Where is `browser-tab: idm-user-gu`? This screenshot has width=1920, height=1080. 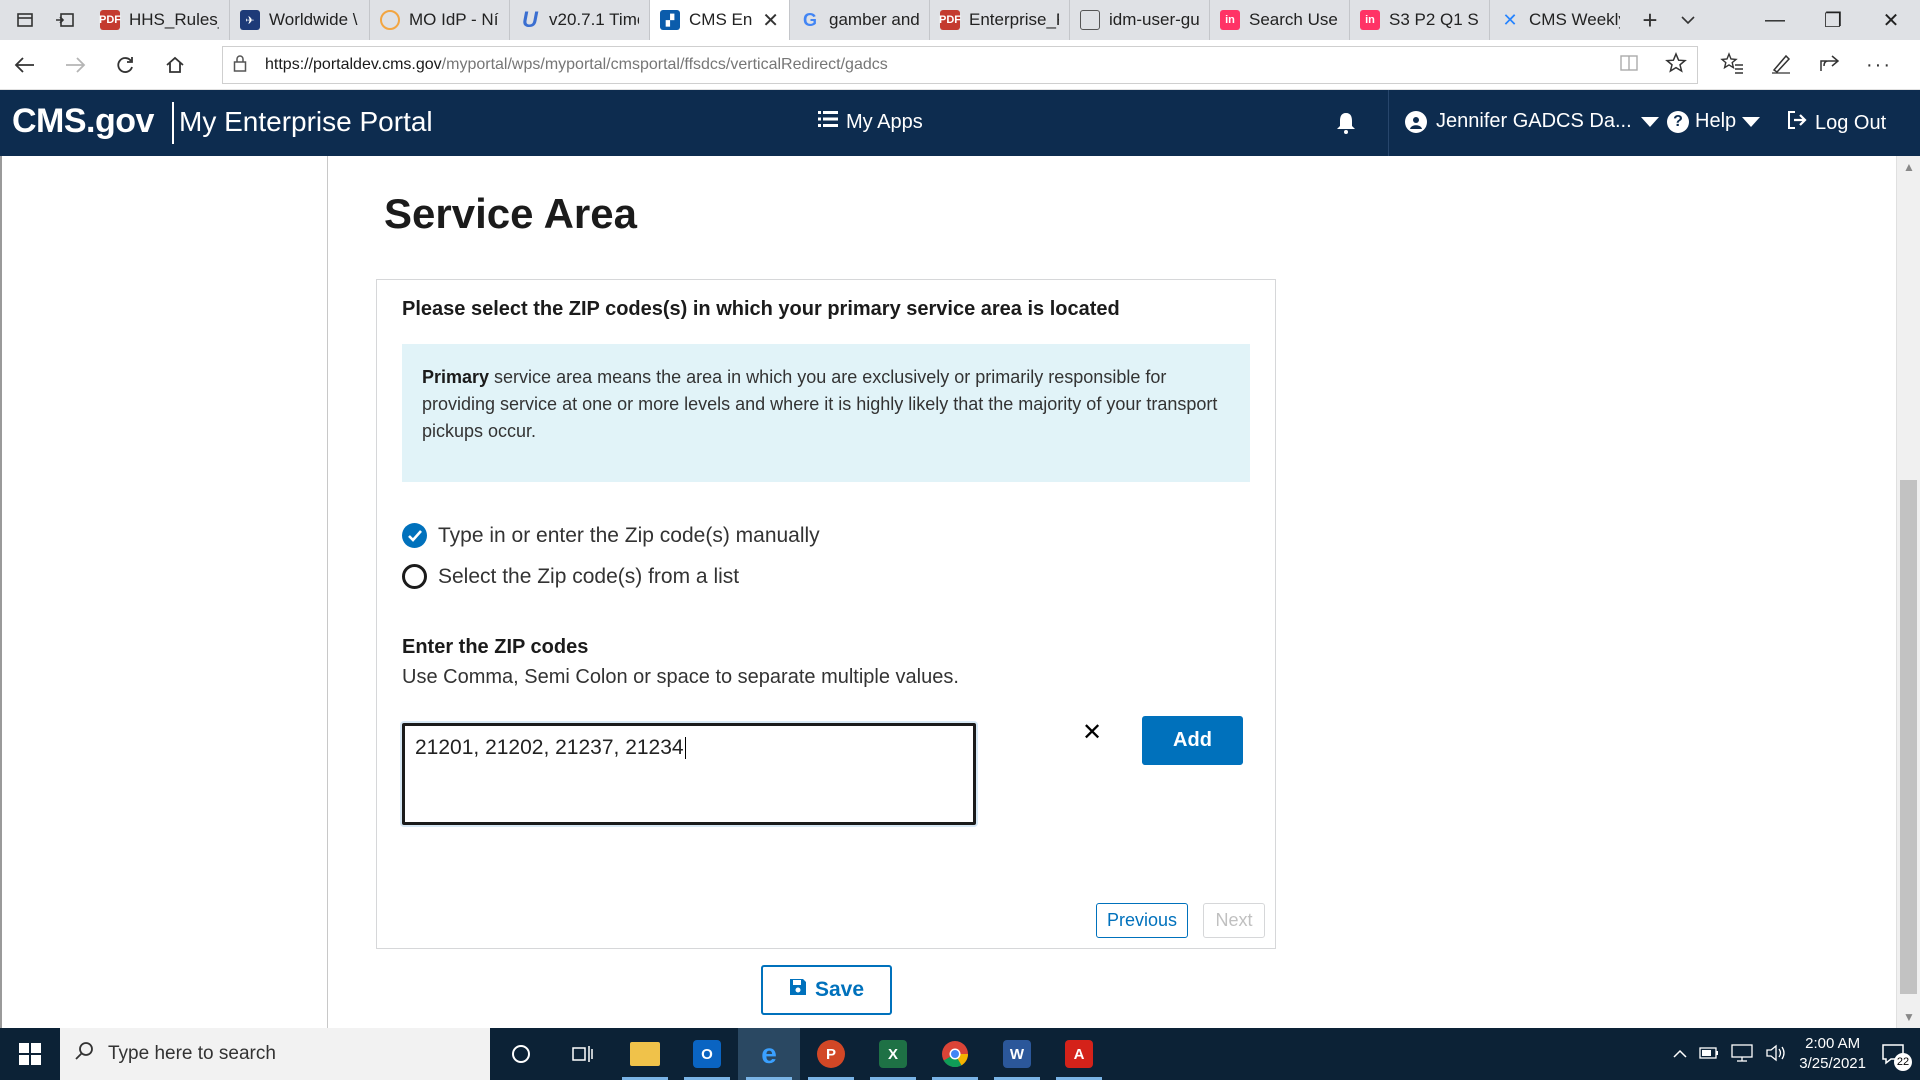
browser-tab: idm-user-gu is located at coordinates (1140, 20).